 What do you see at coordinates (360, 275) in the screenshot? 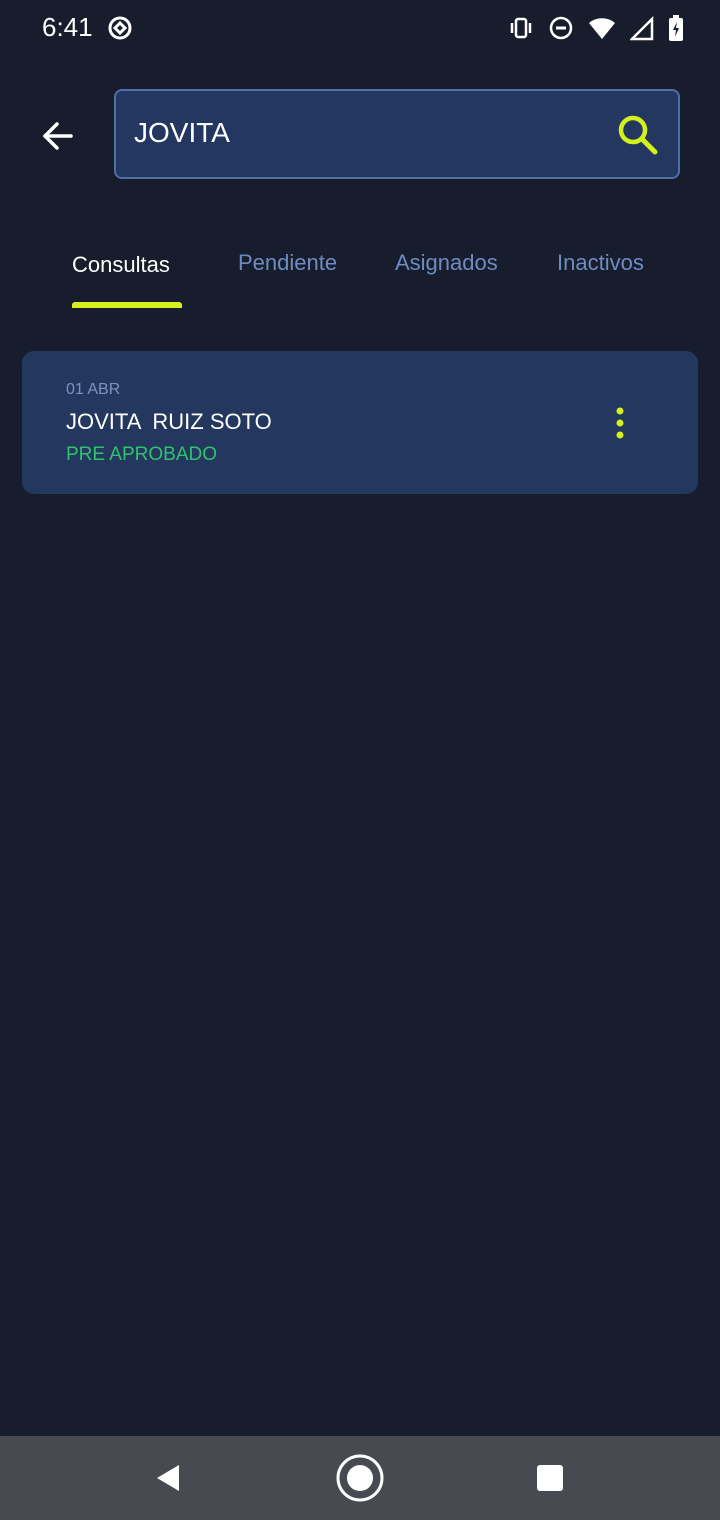
I see `tab-bar: Consultas Pendiente Asignados Inactivos` at bounding box center [360, 275].